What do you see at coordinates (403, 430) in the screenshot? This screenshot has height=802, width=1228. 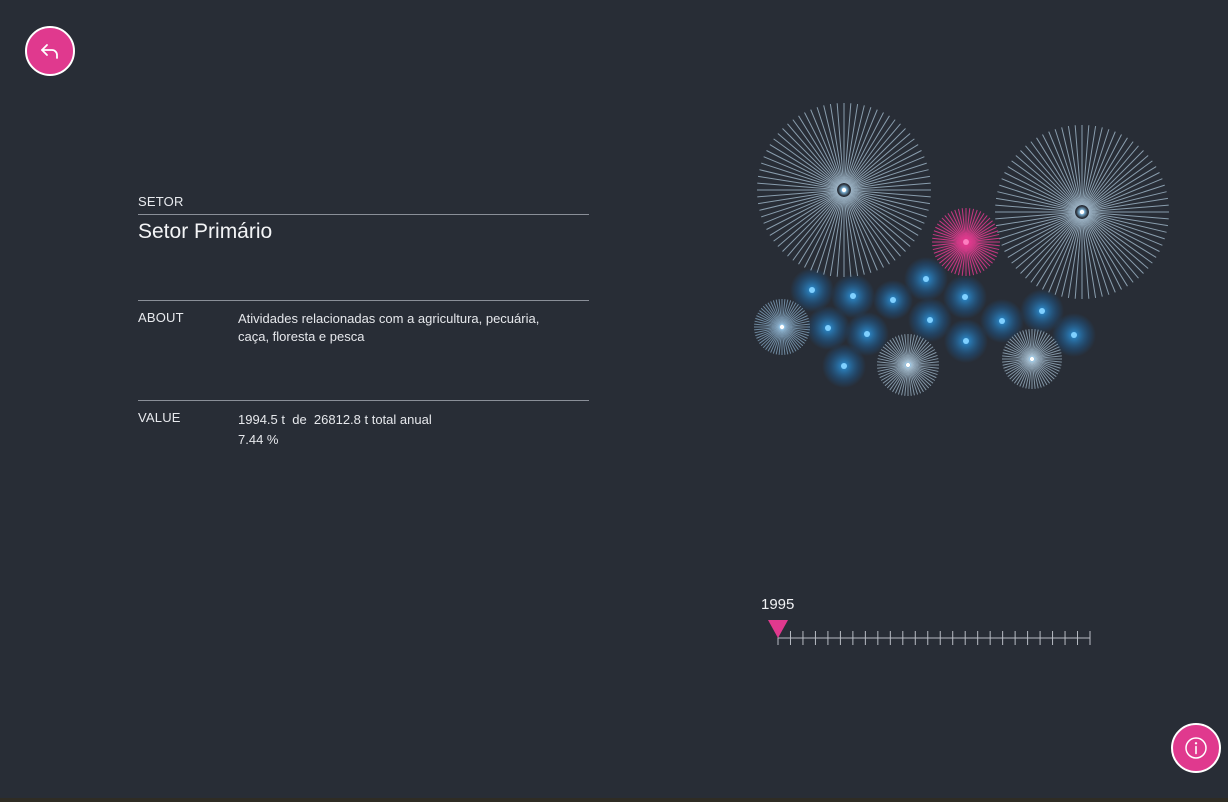 I see `value-text: 1994.5 t de 26812.8 t total anual 7.44 %` at bounding box center [403, 430].